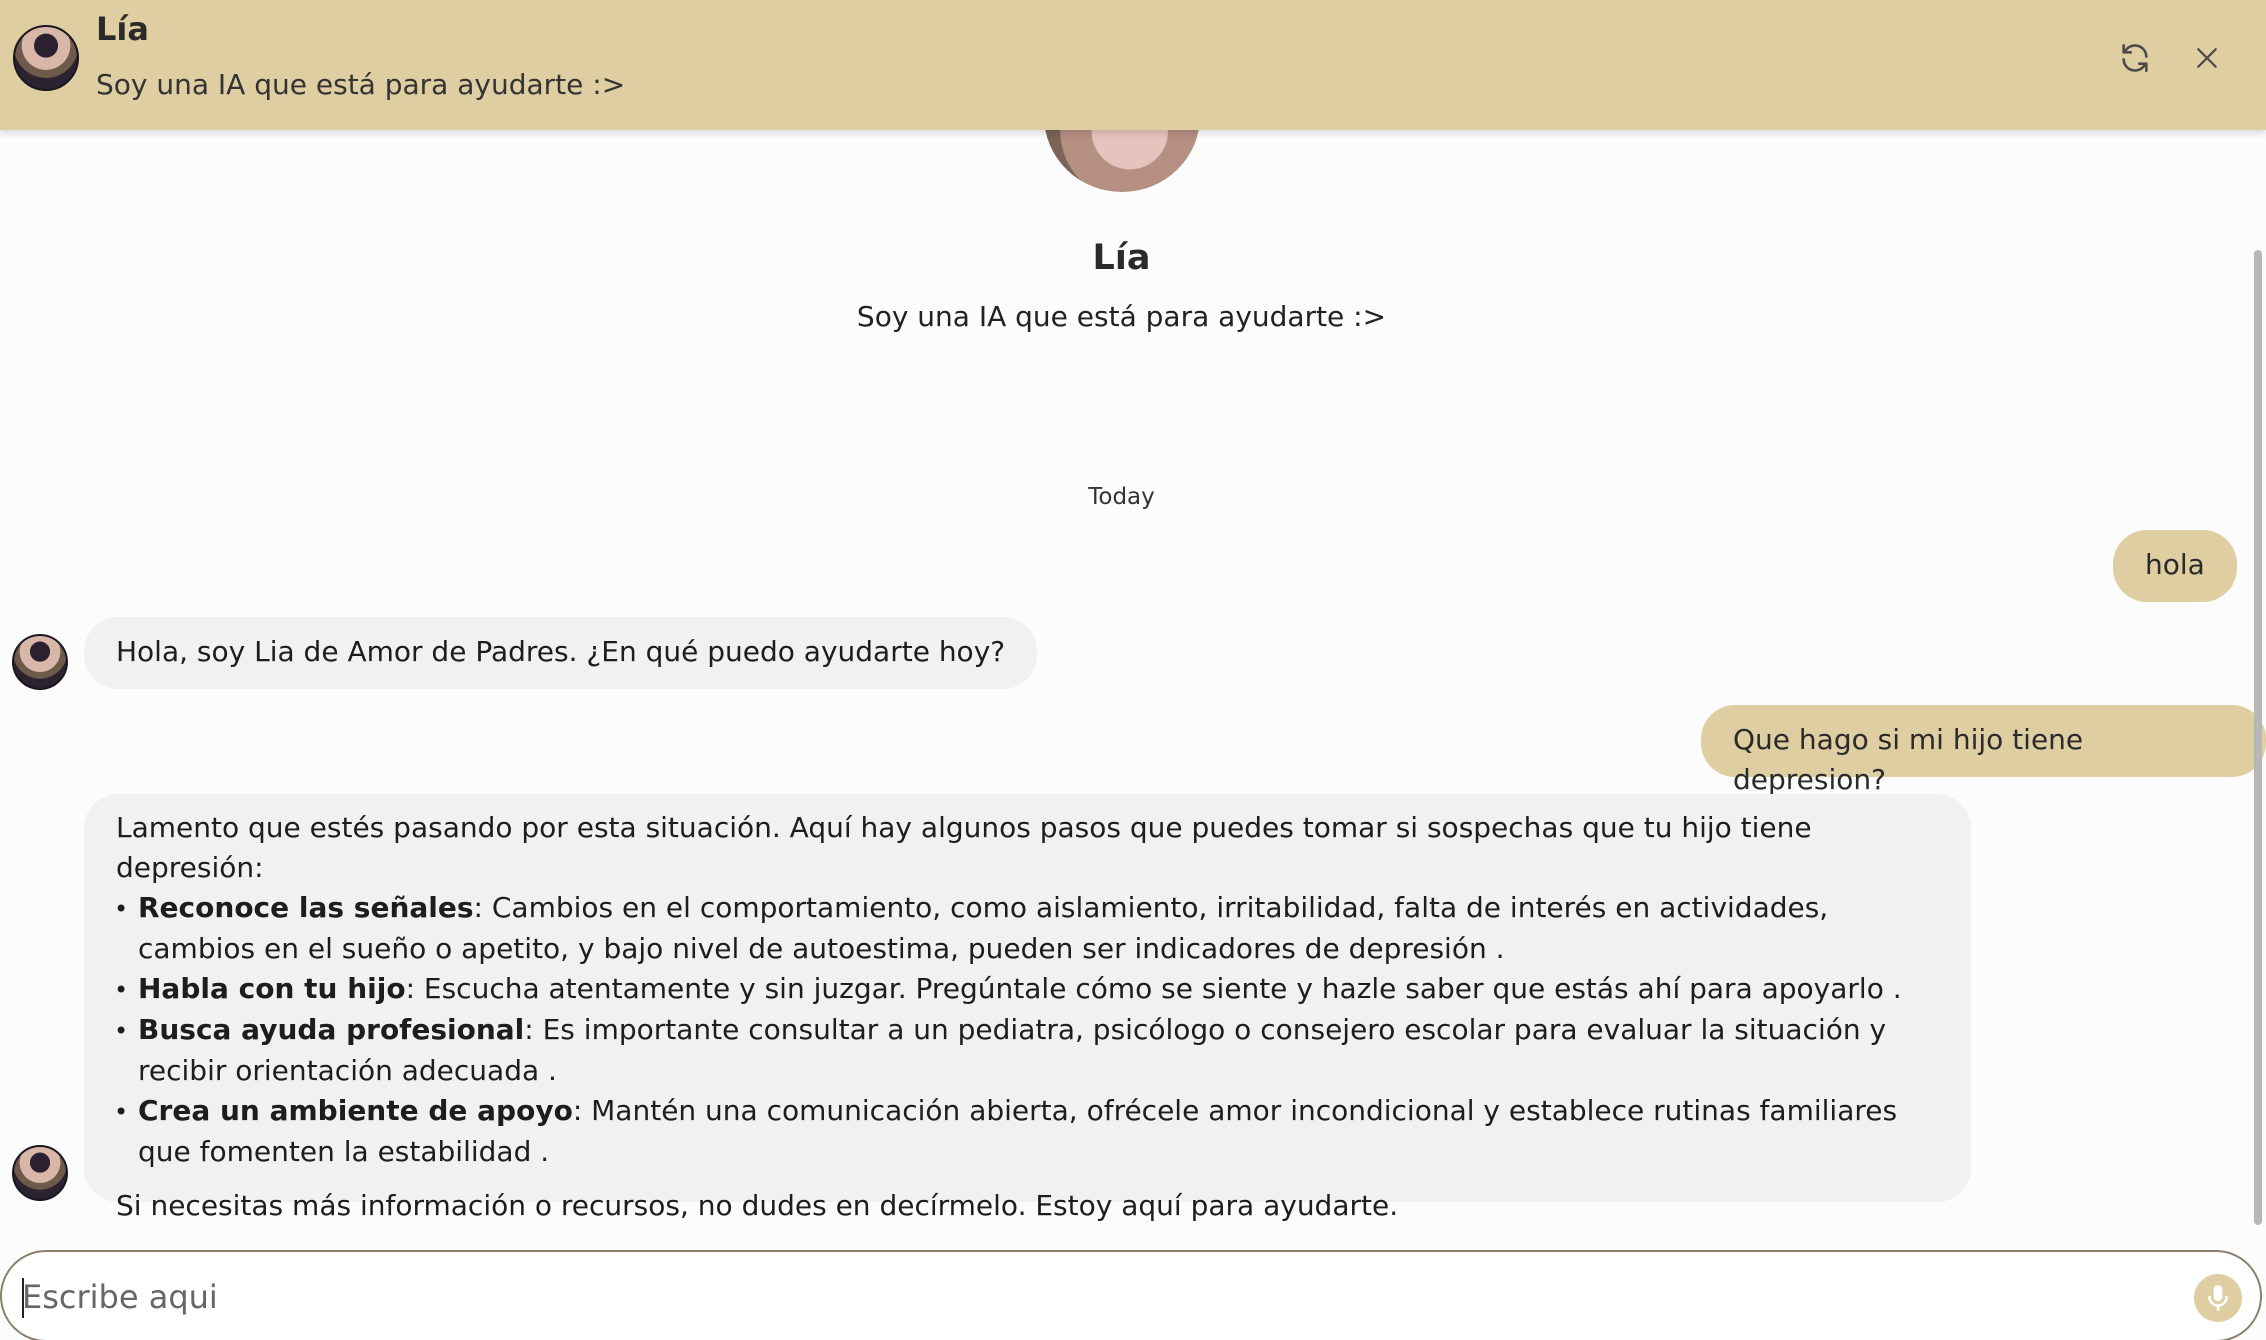 The width and height of the screenshot is (2266, 1340). What do you see at coordinates (46, 58) in the screenshot?
I see `header-avatar` at bounding box center [46, 58].